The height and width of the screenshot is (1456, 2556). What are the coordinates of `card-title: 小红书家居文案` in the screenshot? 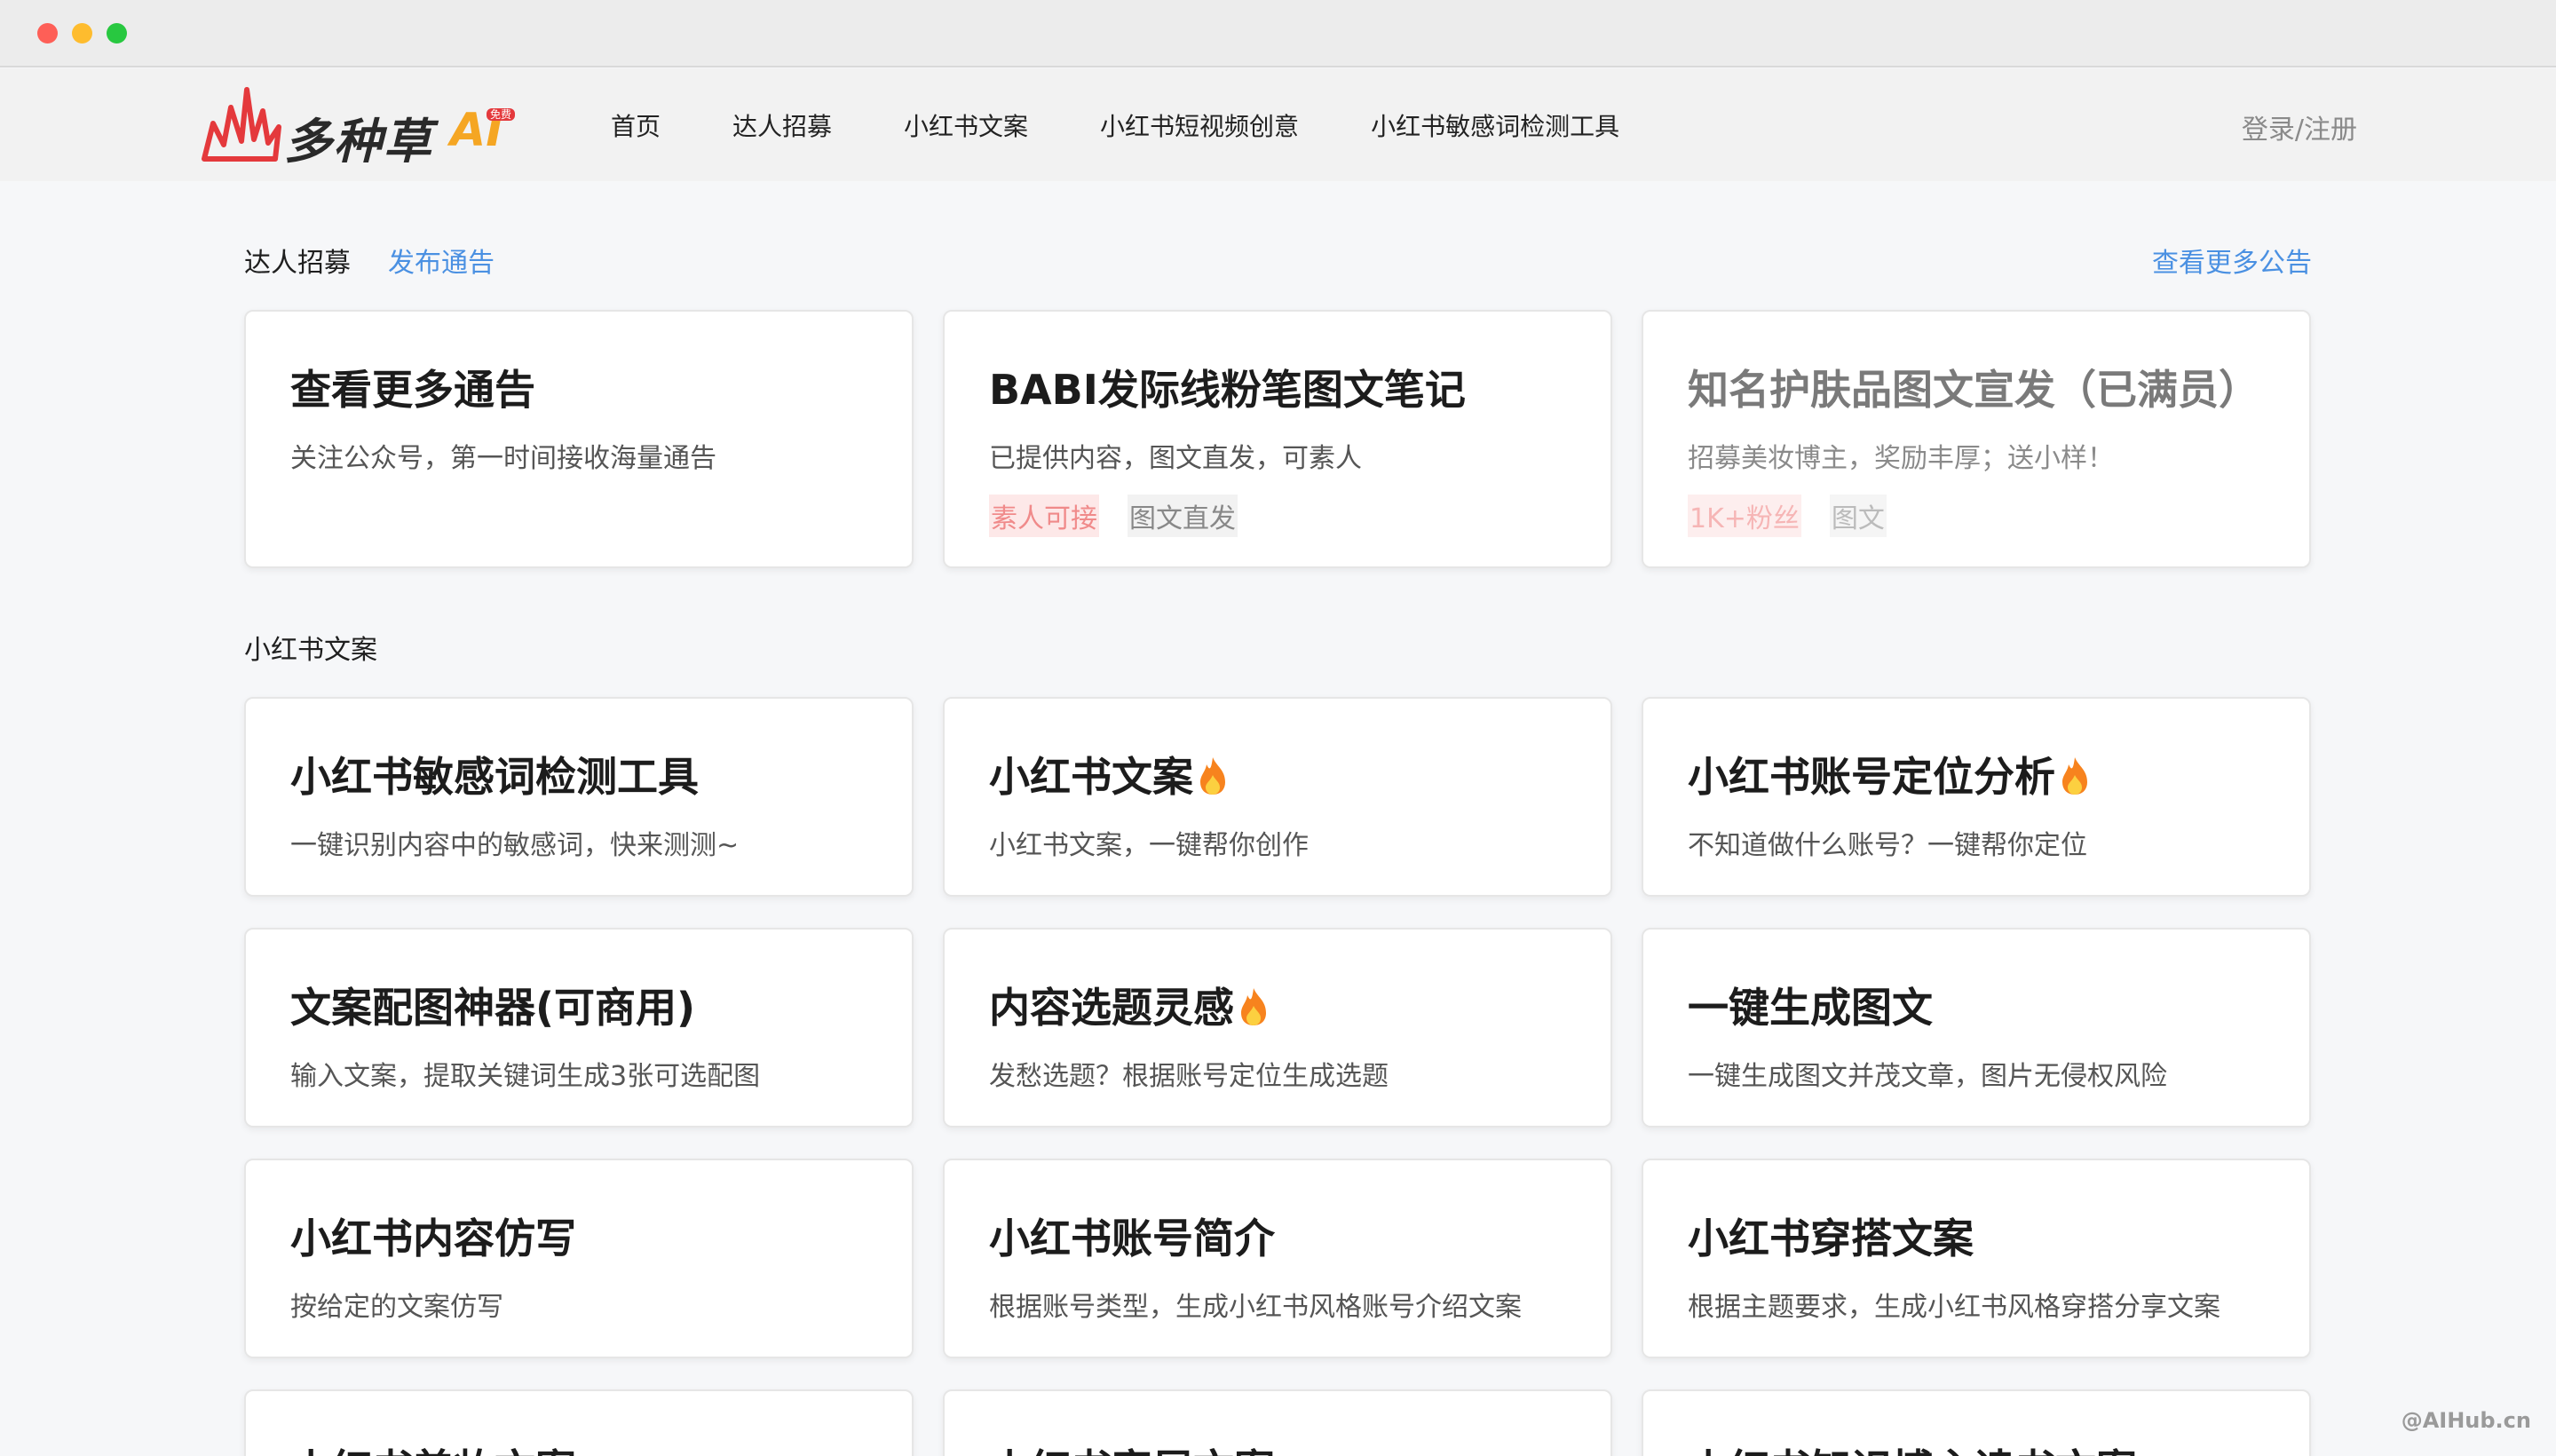 It's located at (1300, 1446).